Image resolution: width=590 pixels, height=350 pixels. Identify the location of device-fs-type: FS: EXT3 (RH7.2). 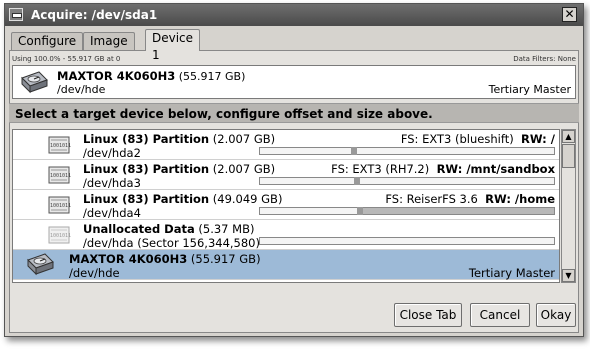
(380, 169).